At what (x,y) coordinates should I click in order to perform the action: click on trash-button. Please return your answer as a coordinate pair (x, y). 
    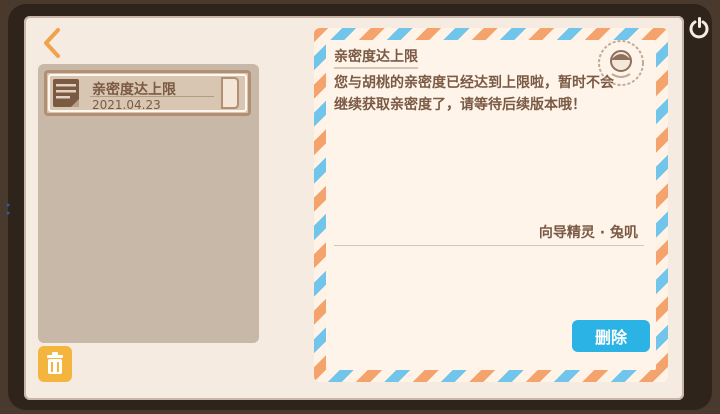
    Looking at the image, I should click on (55, 364).